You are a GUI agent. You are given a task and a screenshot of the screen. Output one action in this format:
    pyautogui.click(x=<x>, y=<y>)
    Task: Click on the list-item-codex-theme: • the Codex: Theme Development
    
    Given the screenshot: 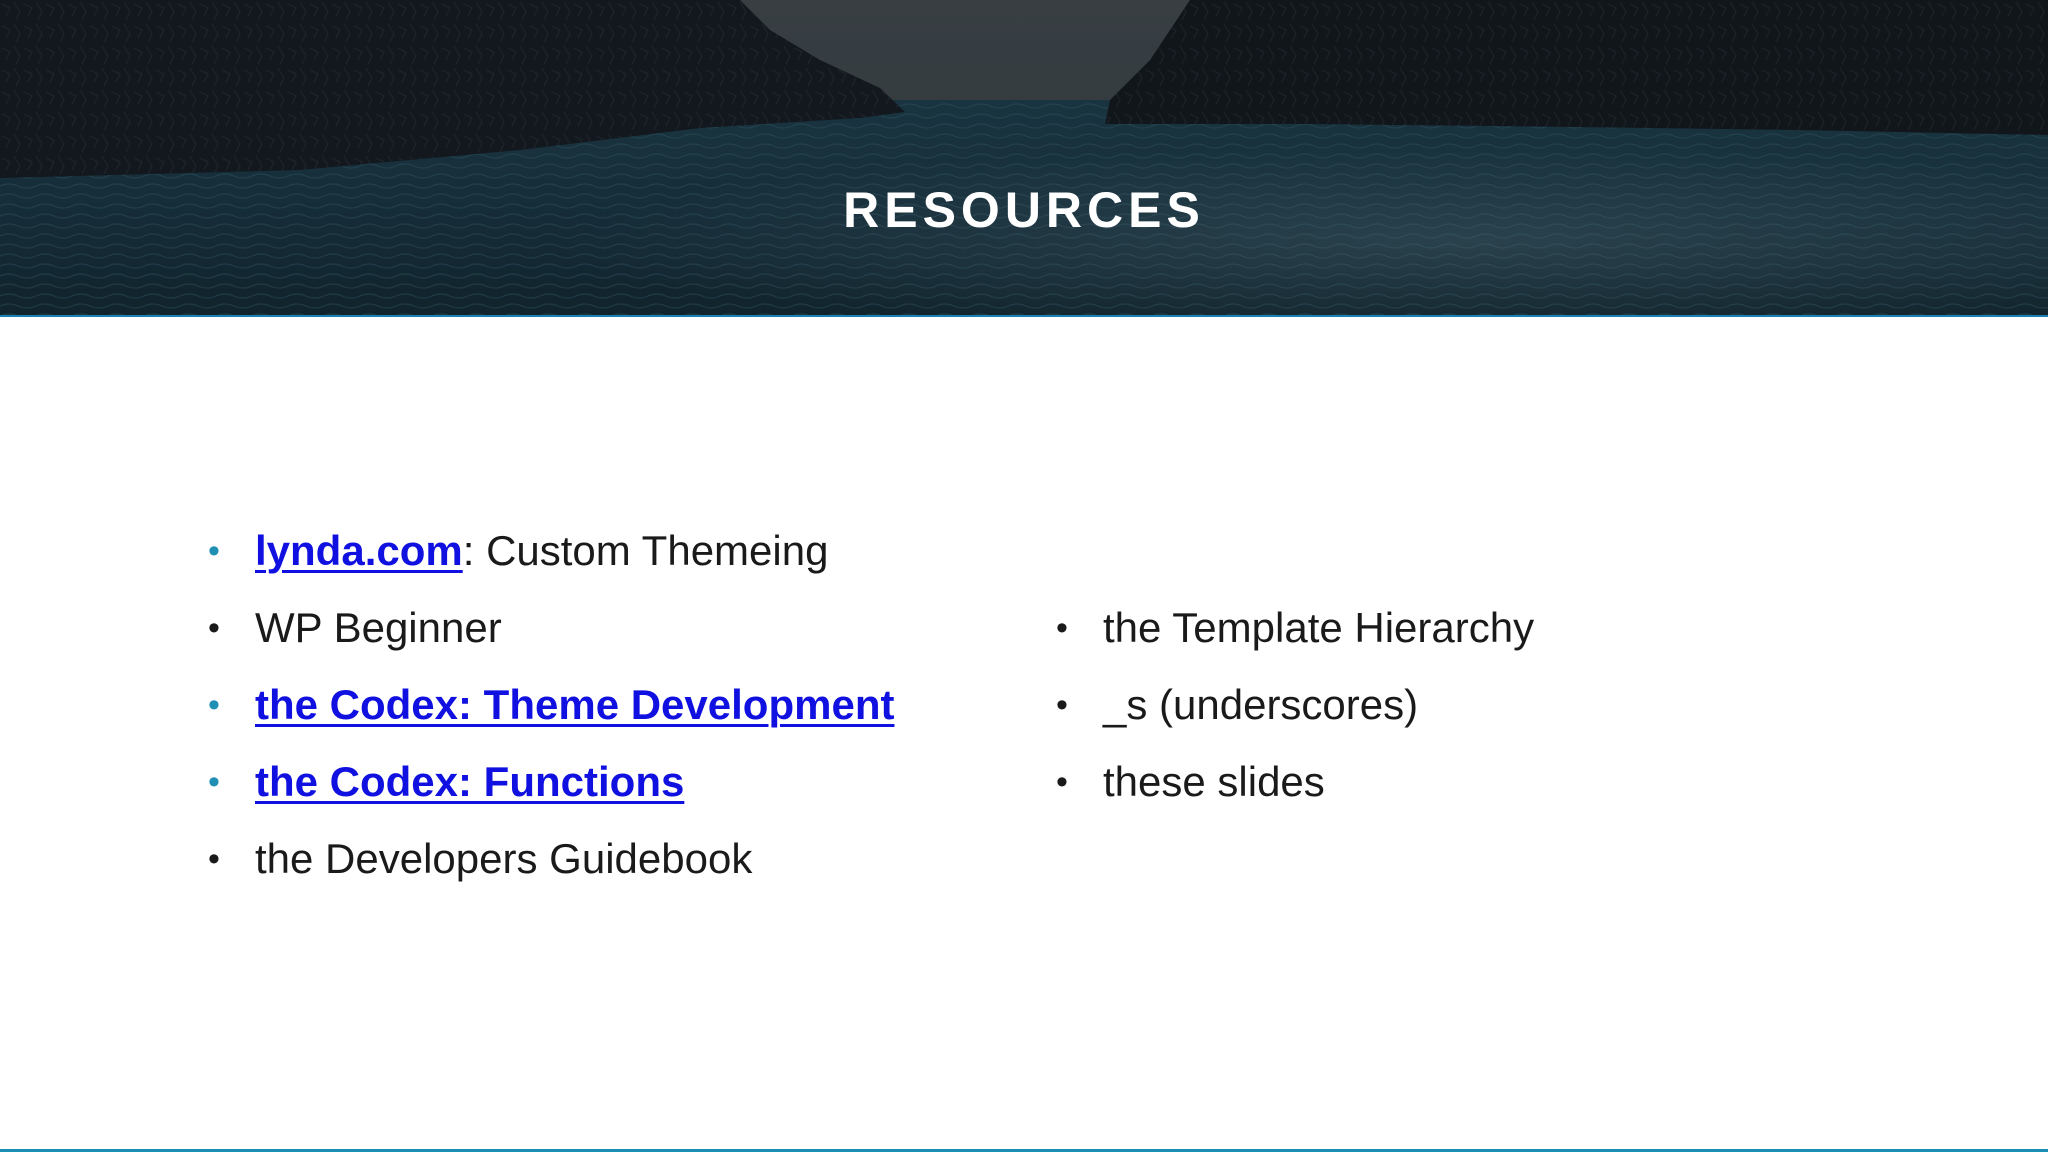 What is the action you would take?
    pyautogui.click(x=551, y=707)
    